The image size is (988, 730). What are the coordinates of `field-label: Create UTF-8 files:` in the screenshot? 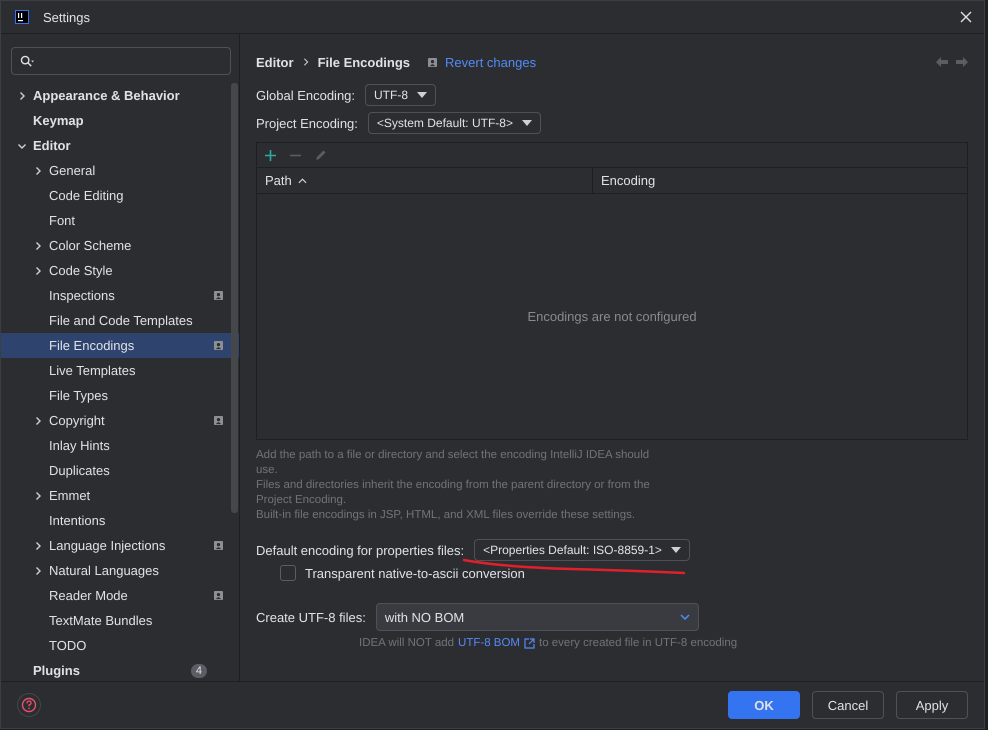 It's located at (311, 617).